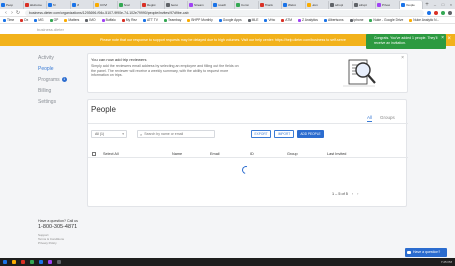 The width and height of the screenshot is (455, 266). I want to click on browser-tab: Peop, so click(12, 5).